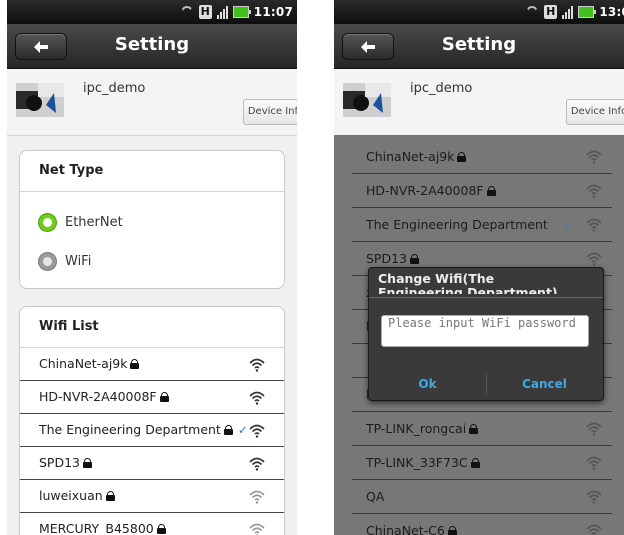  I want to click on wifi-list-item: TP-LINK_33F73C, so click(482, 462).